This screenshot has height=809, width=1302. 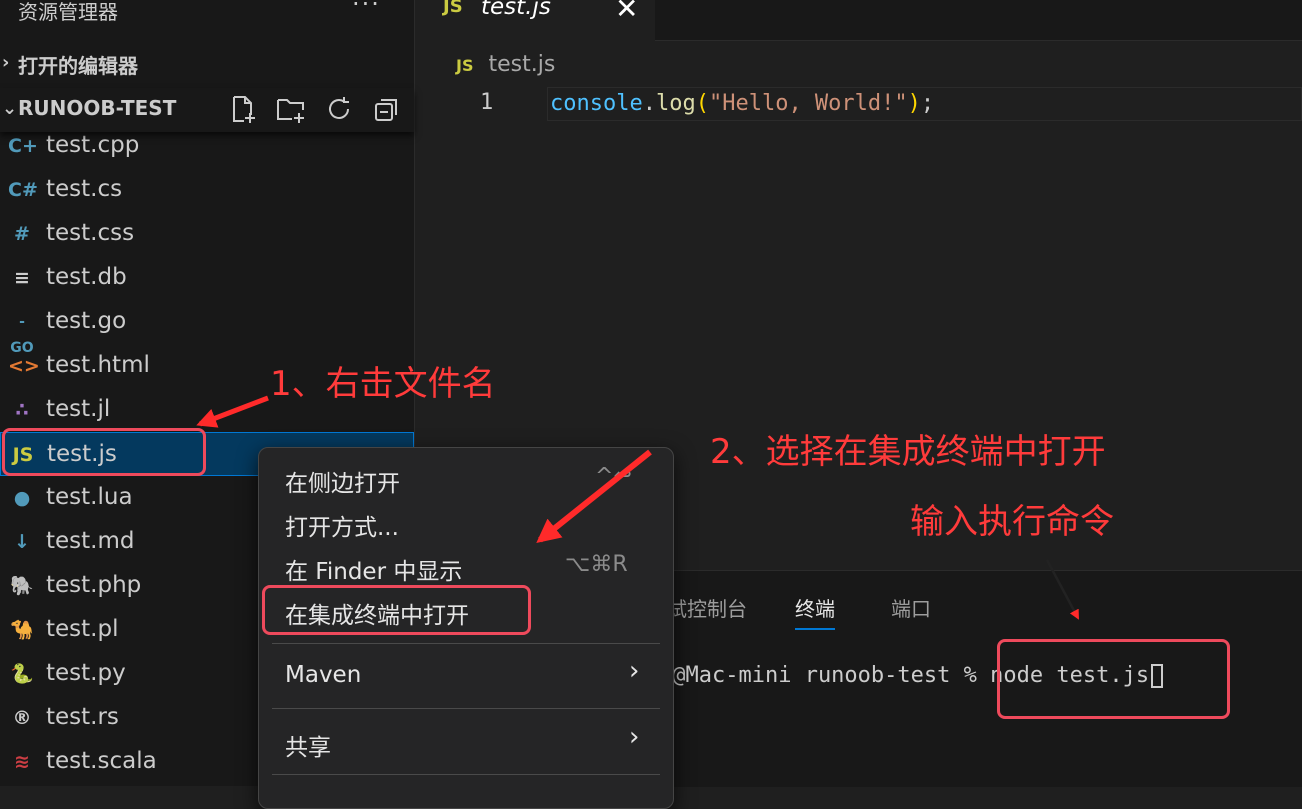 I want to click on new-file-icon, so click(x=243, y=109).